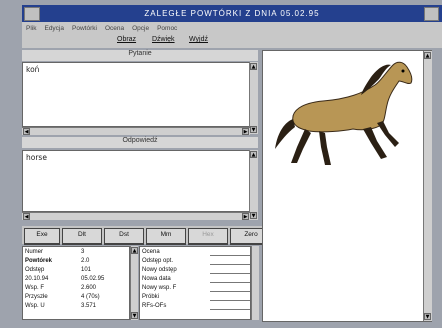 The height and width of the screenshot is (328, 442). Describe the element at coordinates (156, 279) in the screenshot. I see `rating-label: Nowa data` at that location.